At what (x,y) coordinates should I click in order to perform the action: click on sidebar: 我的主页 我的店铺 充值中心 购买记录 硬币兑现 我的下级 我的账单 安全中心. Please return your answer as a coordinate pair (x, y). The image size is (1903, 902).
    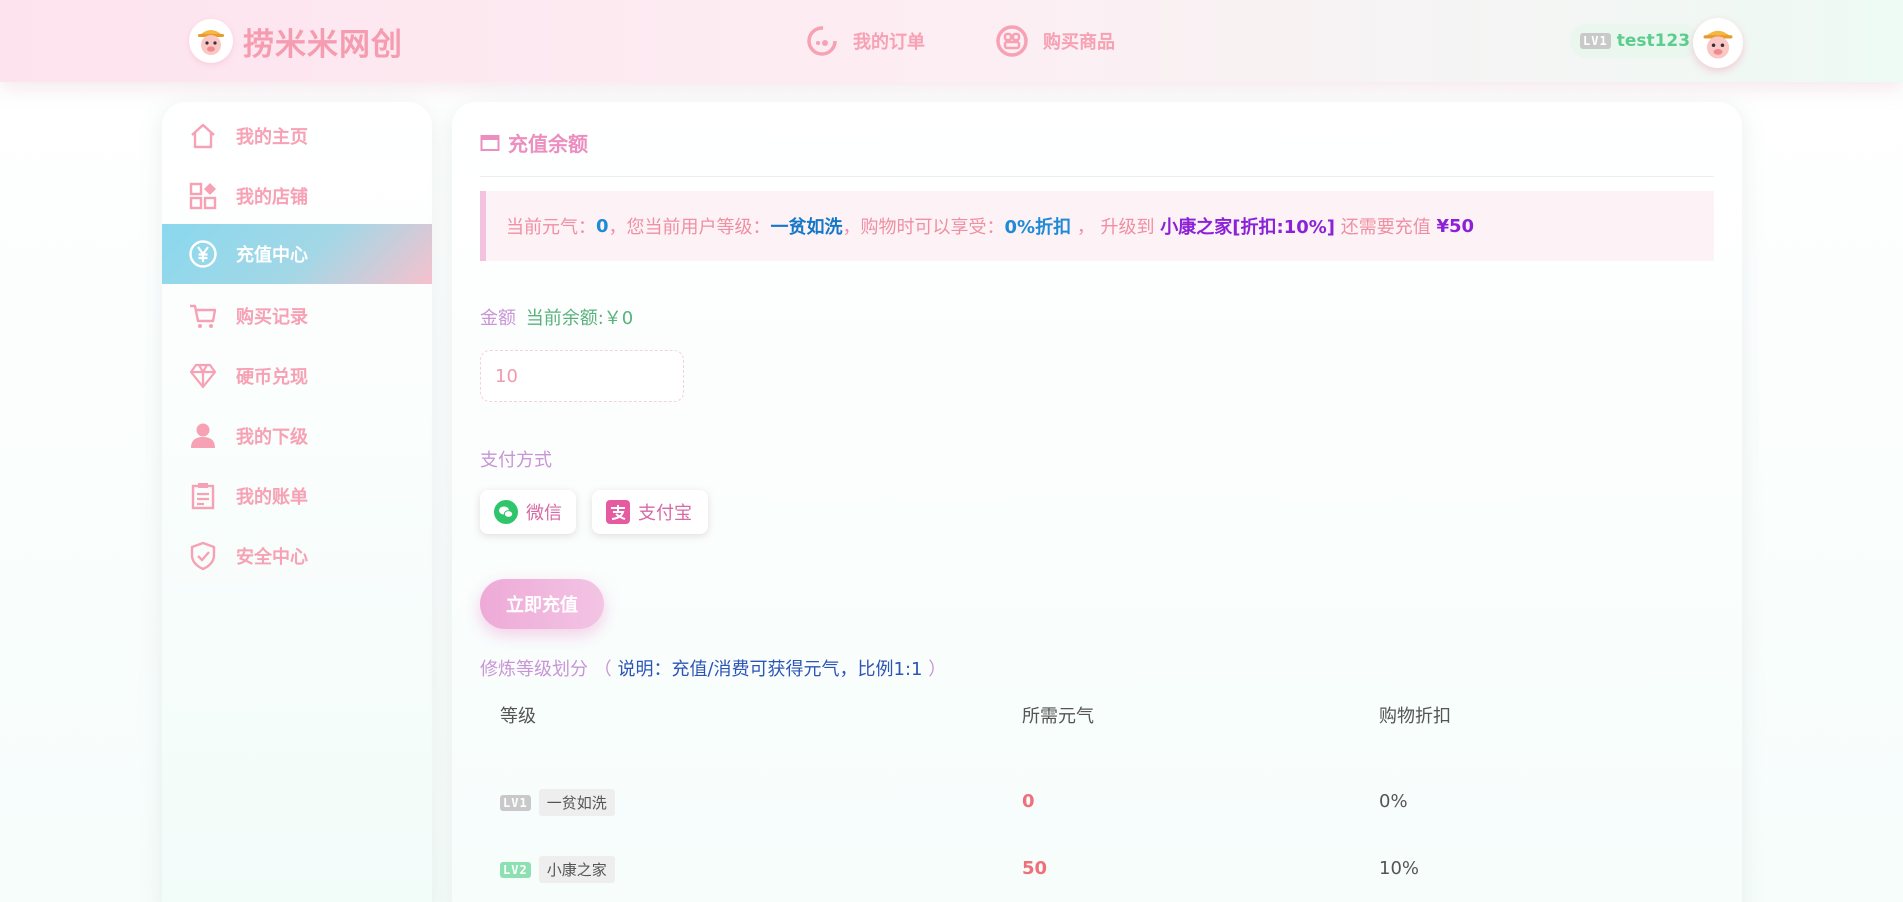
    Looking at the image, I should click on (297, 502).